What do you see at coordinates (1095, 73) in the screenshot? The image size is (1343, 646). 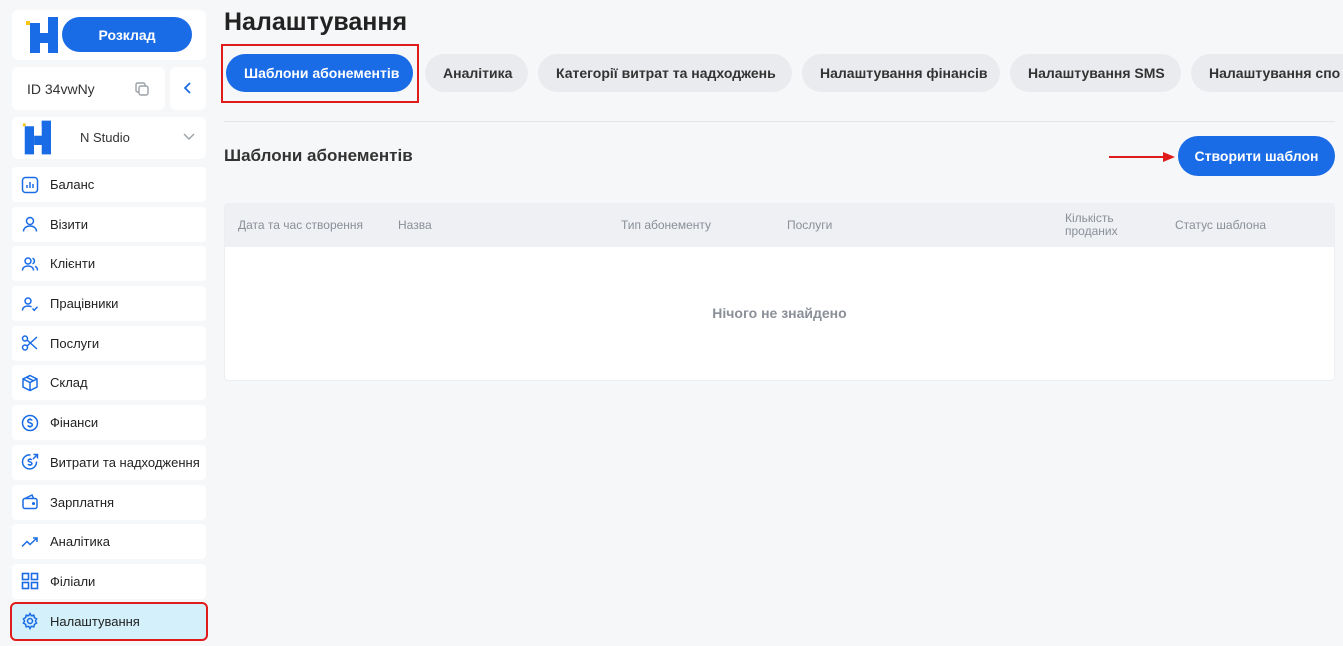 I see `tab-sms-settings: Налаштування SMS` at bounding box center [1095, 73].